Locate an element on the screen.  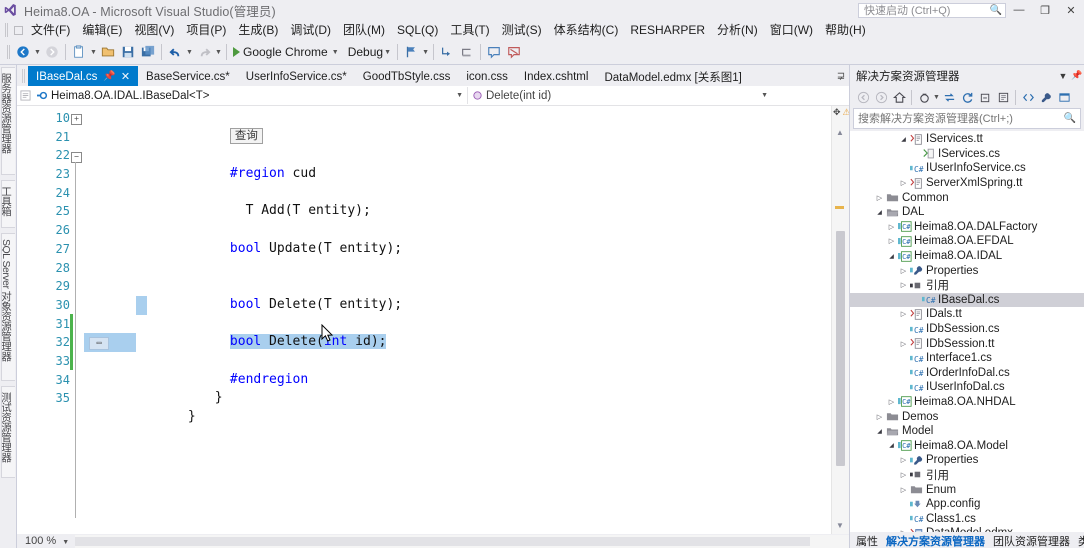
tab-index-cshtml: Index.cshtml is located at coordinates (556, 76).